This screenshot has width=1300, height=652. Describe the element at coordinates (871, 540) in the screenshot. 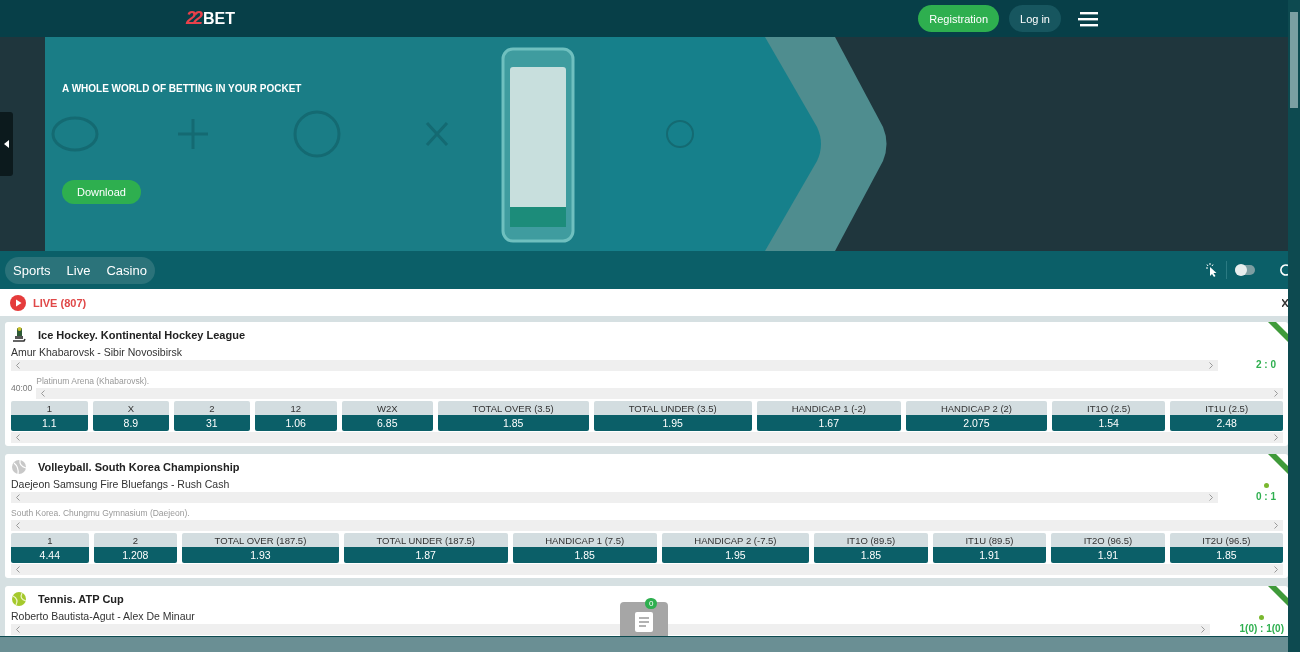

I see `market-label: IT1O (89.5)` at that location.